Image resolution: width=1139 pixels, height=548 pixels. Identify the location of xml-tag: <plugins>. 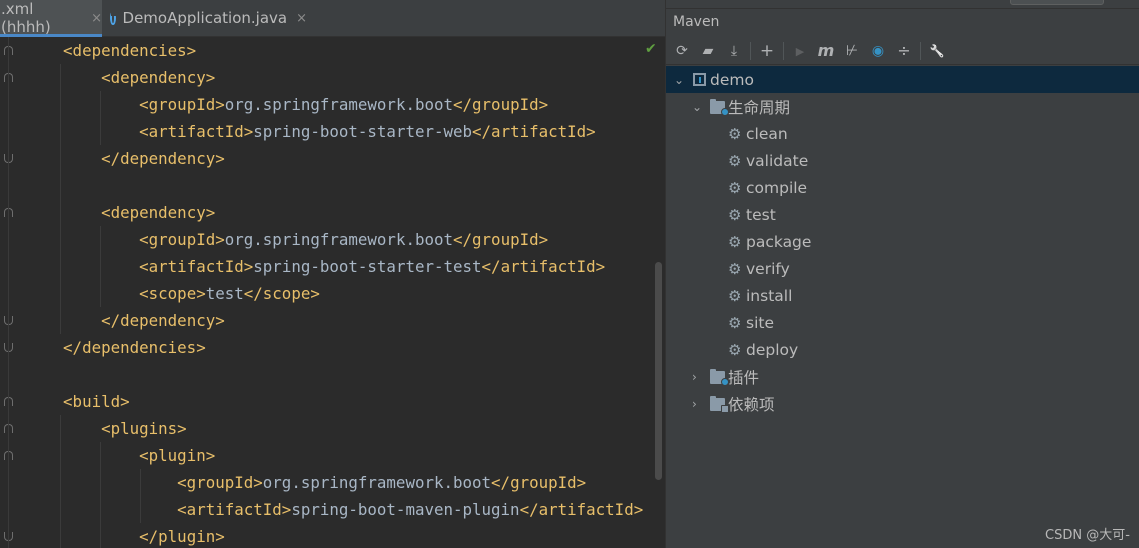
(144, 428).